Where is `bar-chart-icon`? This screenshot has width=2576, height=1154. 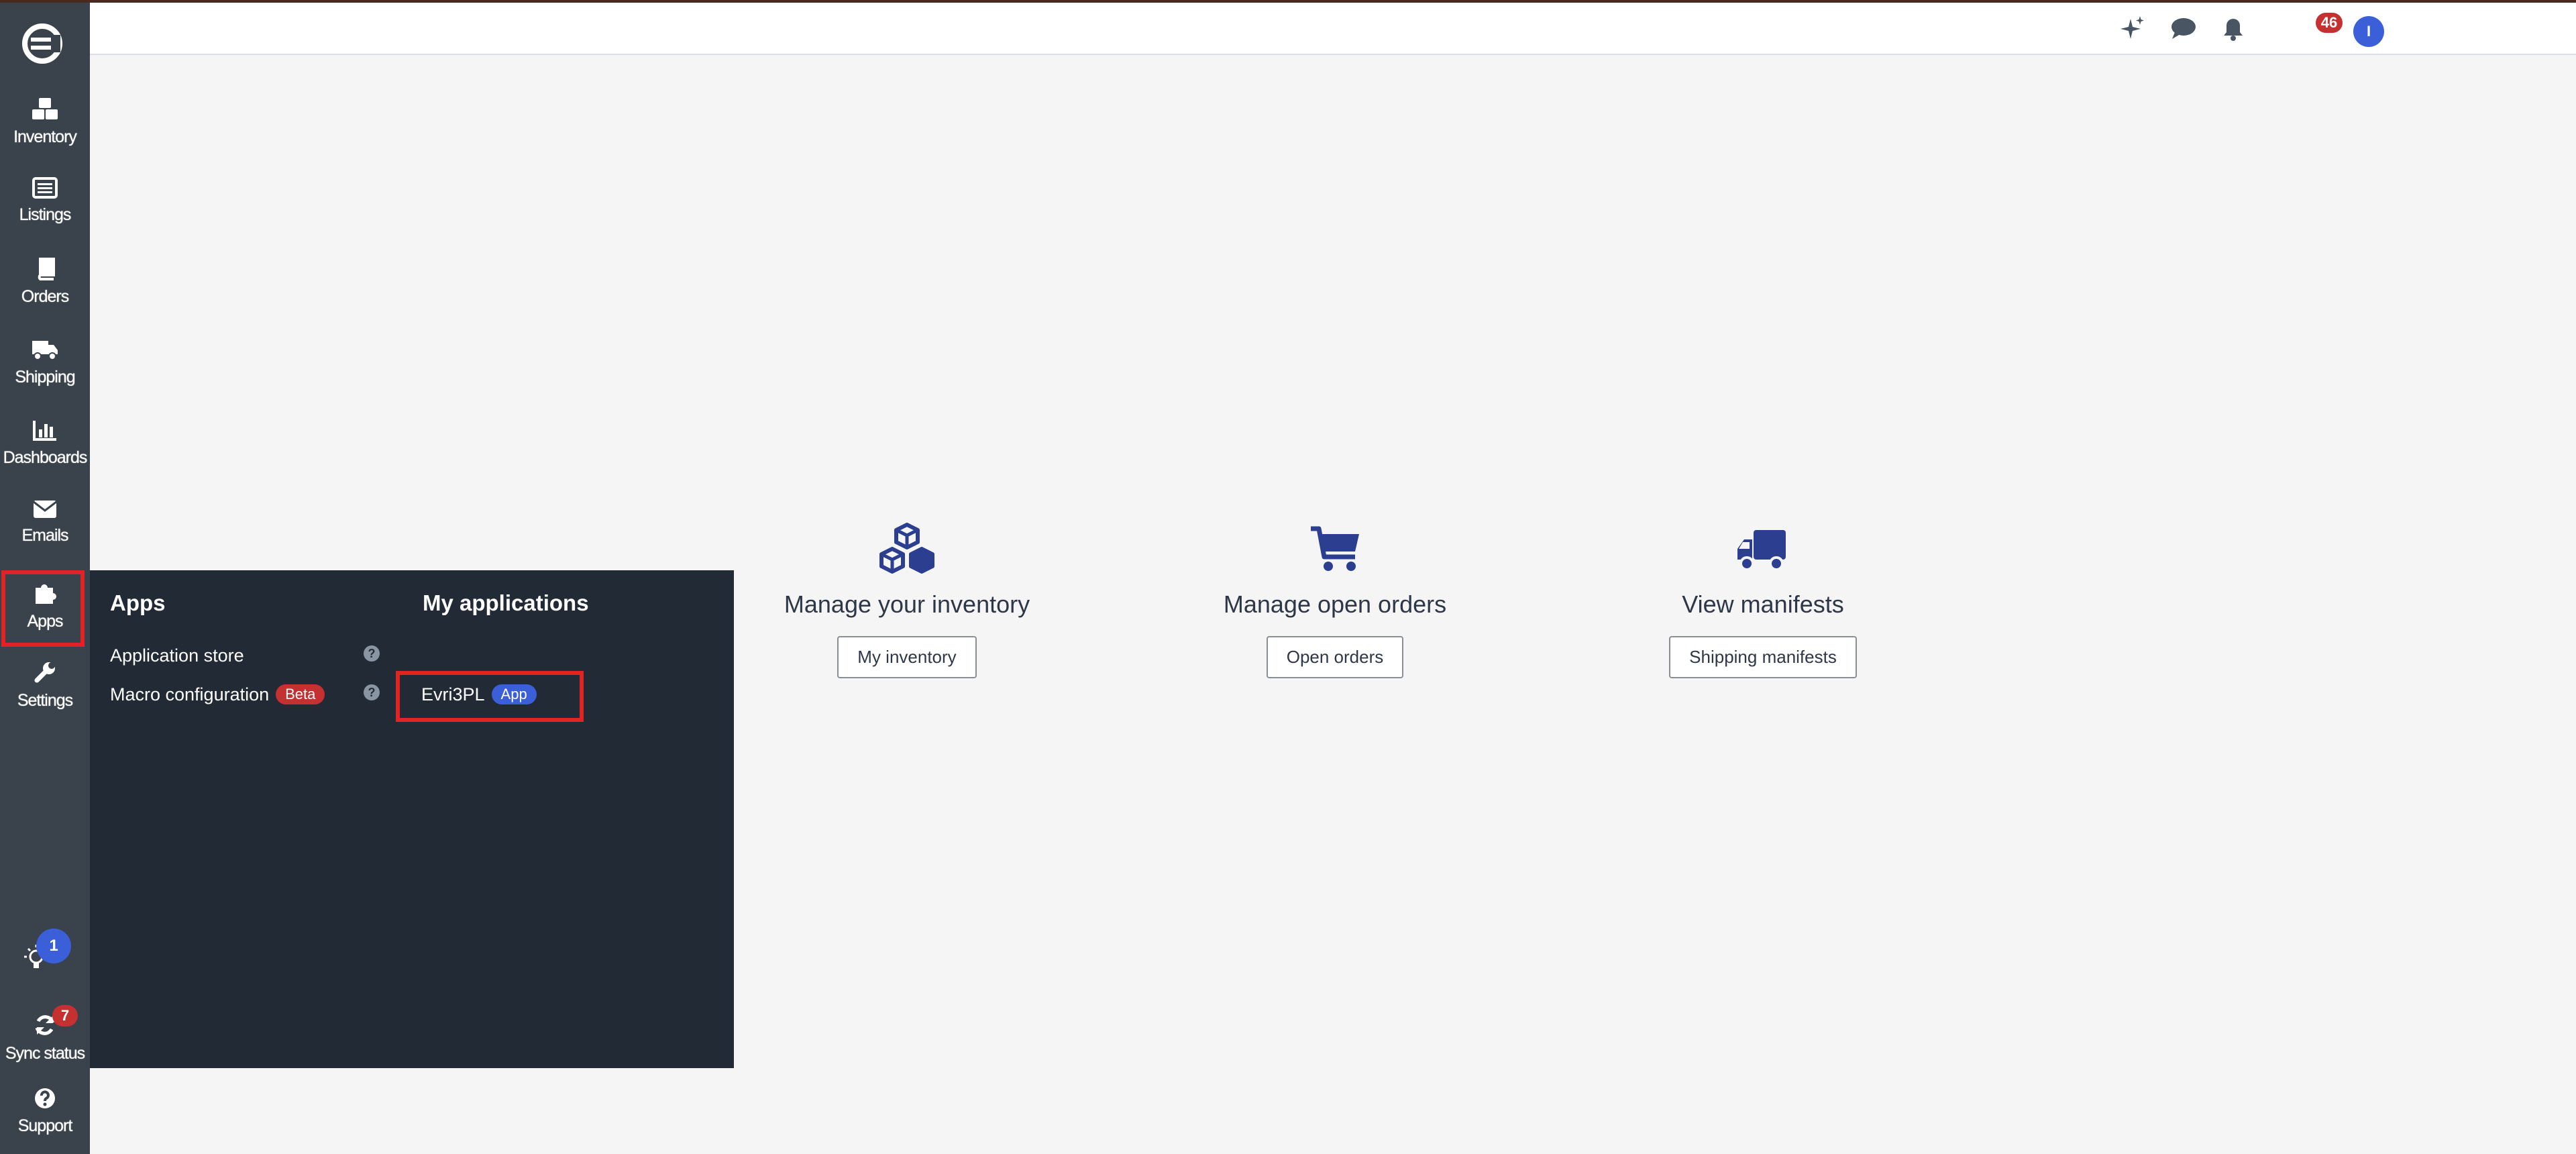
bar-chart-icon is located at coordinates (44, 431).